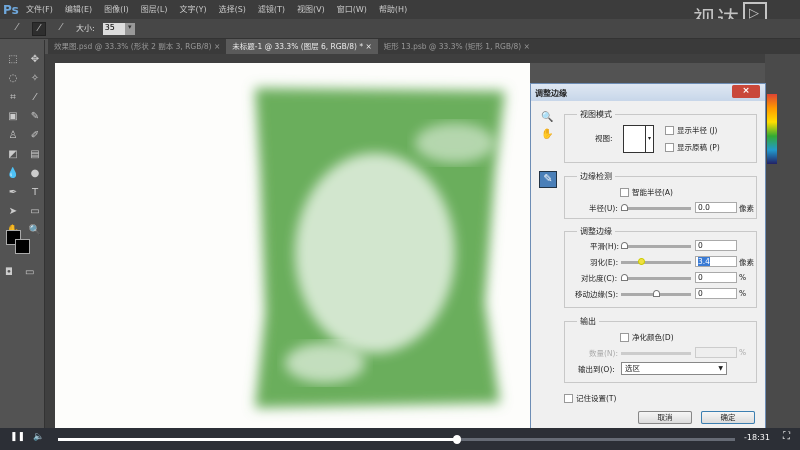 The width and height of the screenshot is (800, 450). What do you see at coordinates (271, 9) in the screenshot?
I see `menu-filter: 滤镜(T)` at bounding box center [271, 9].